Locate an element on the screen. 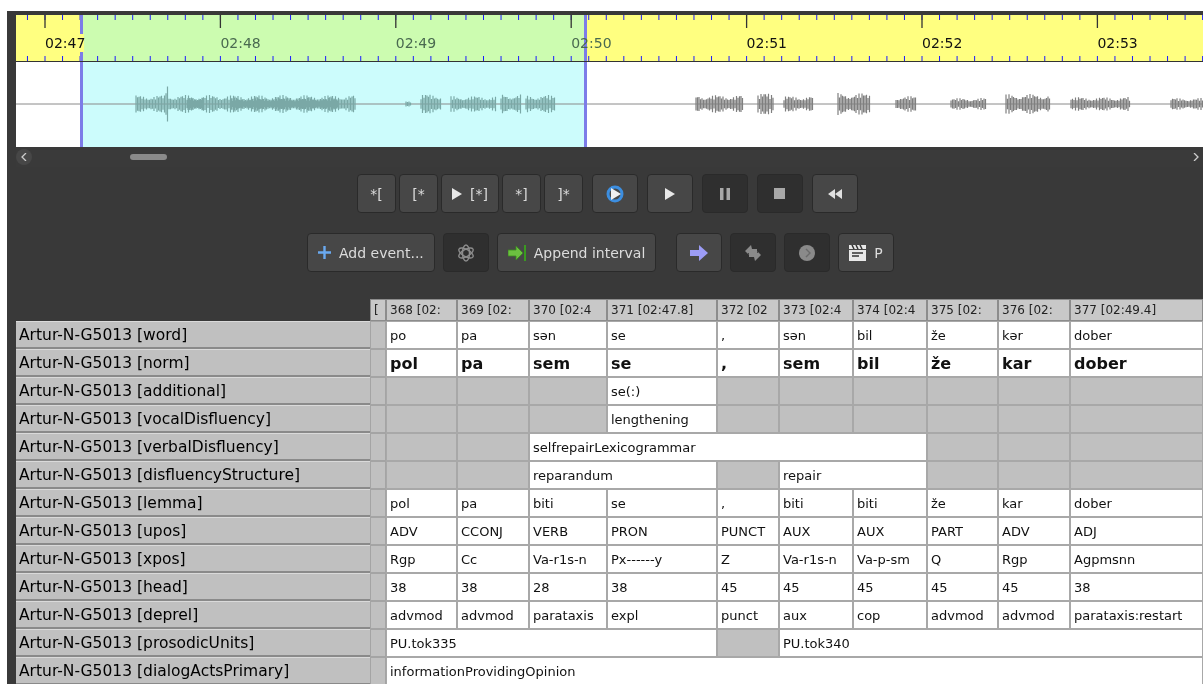  column-header: 369 [02: is located at coordinates (493, 310).